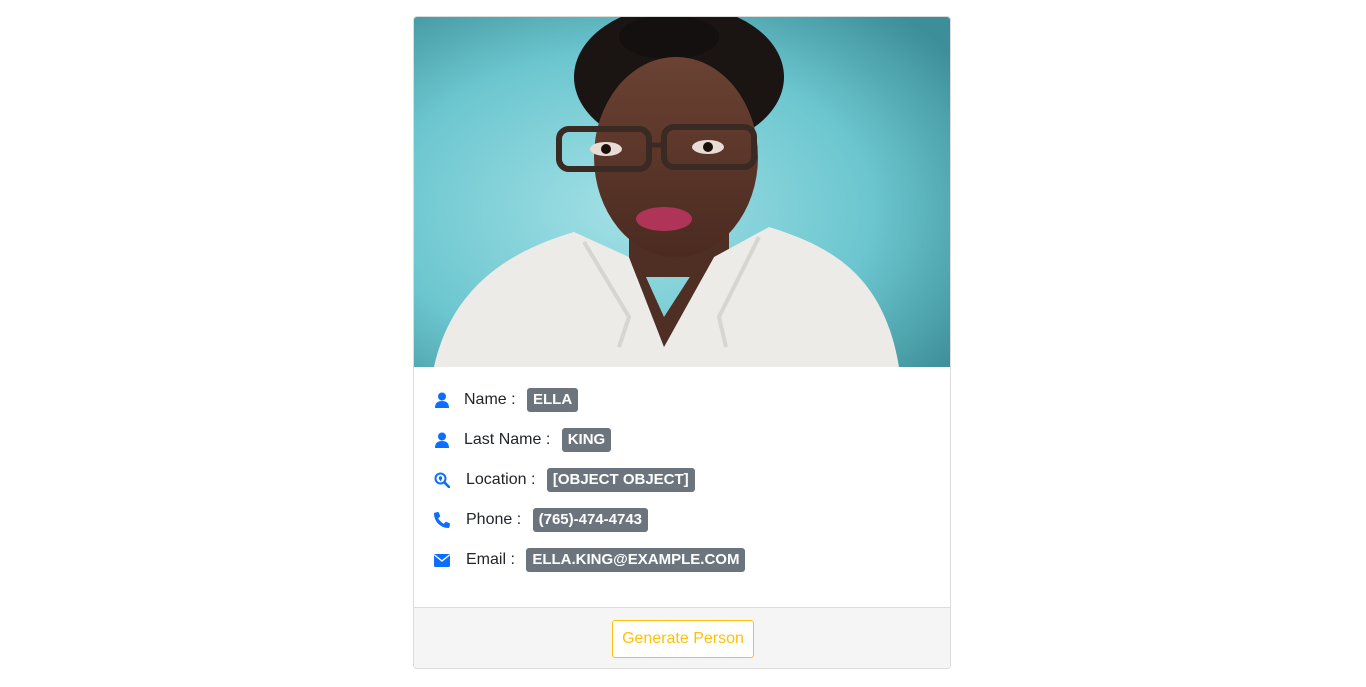  I want to click on generate-person-button: Generate Person, so click(683, 639).